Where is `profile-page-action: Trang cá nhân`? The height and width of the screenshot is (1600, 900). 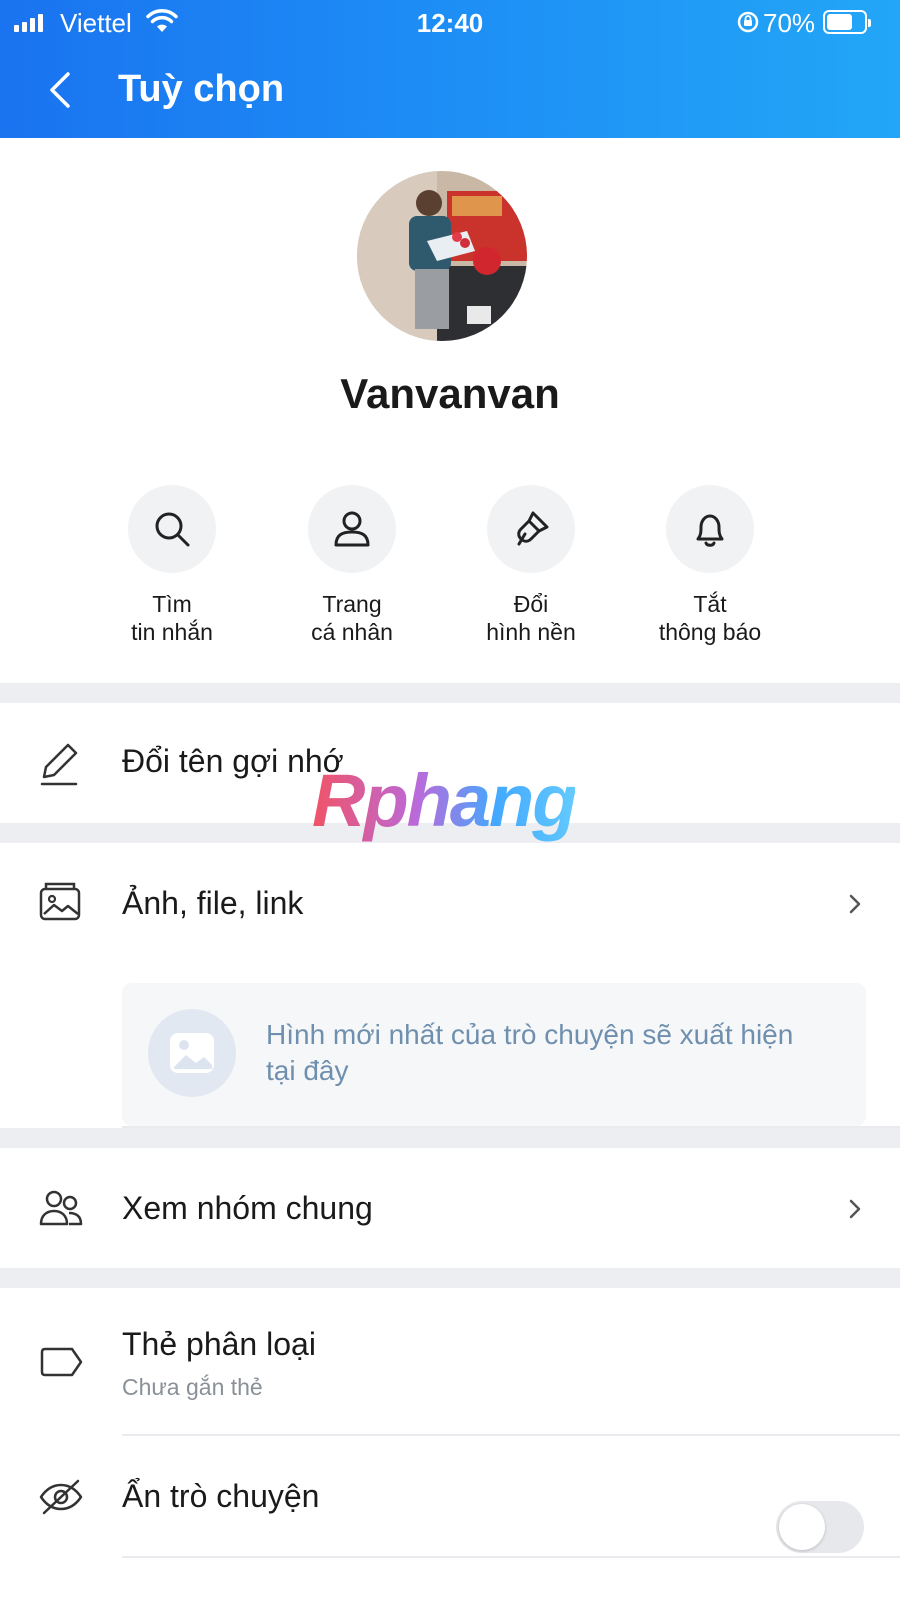 profile-page-action: Trang cá nhân is located at coordinates (352, 565).